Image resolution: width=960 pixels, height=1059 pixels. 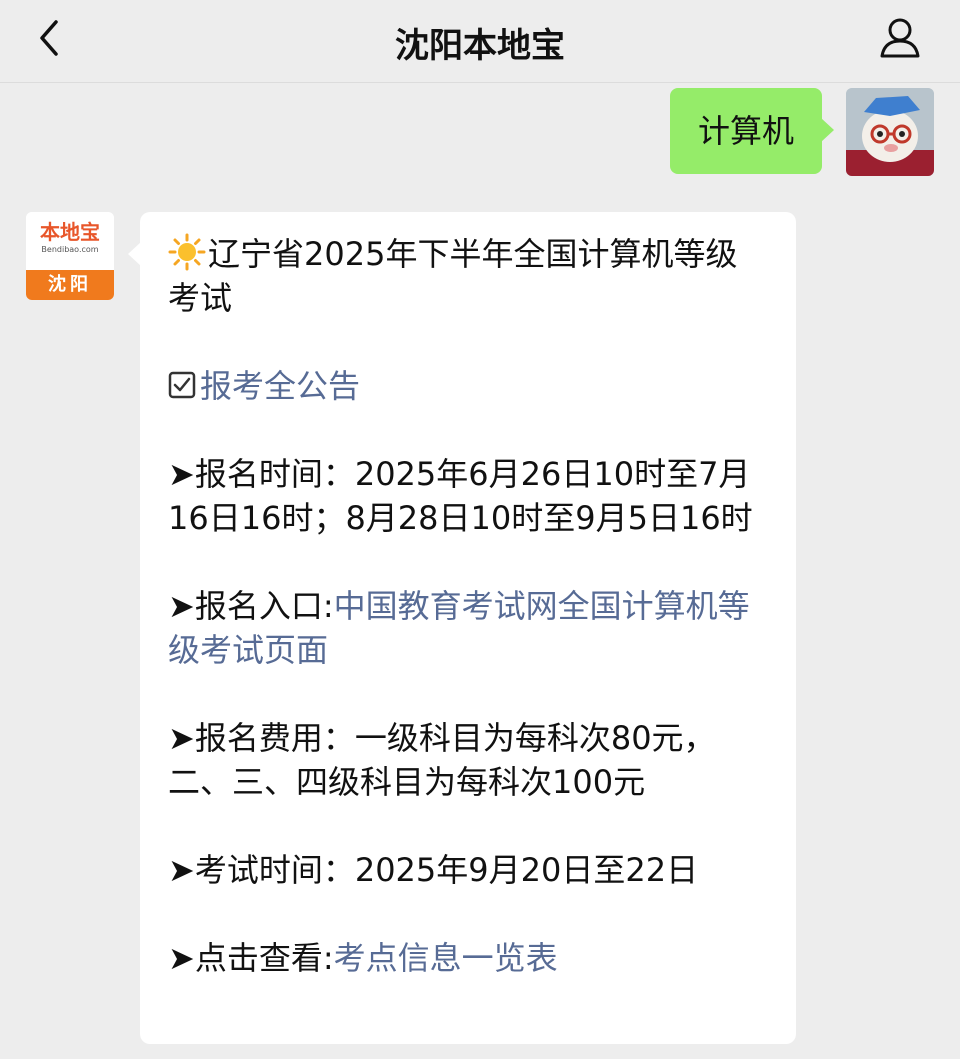 I want to click on person-icon, so click(x=900, y=38).